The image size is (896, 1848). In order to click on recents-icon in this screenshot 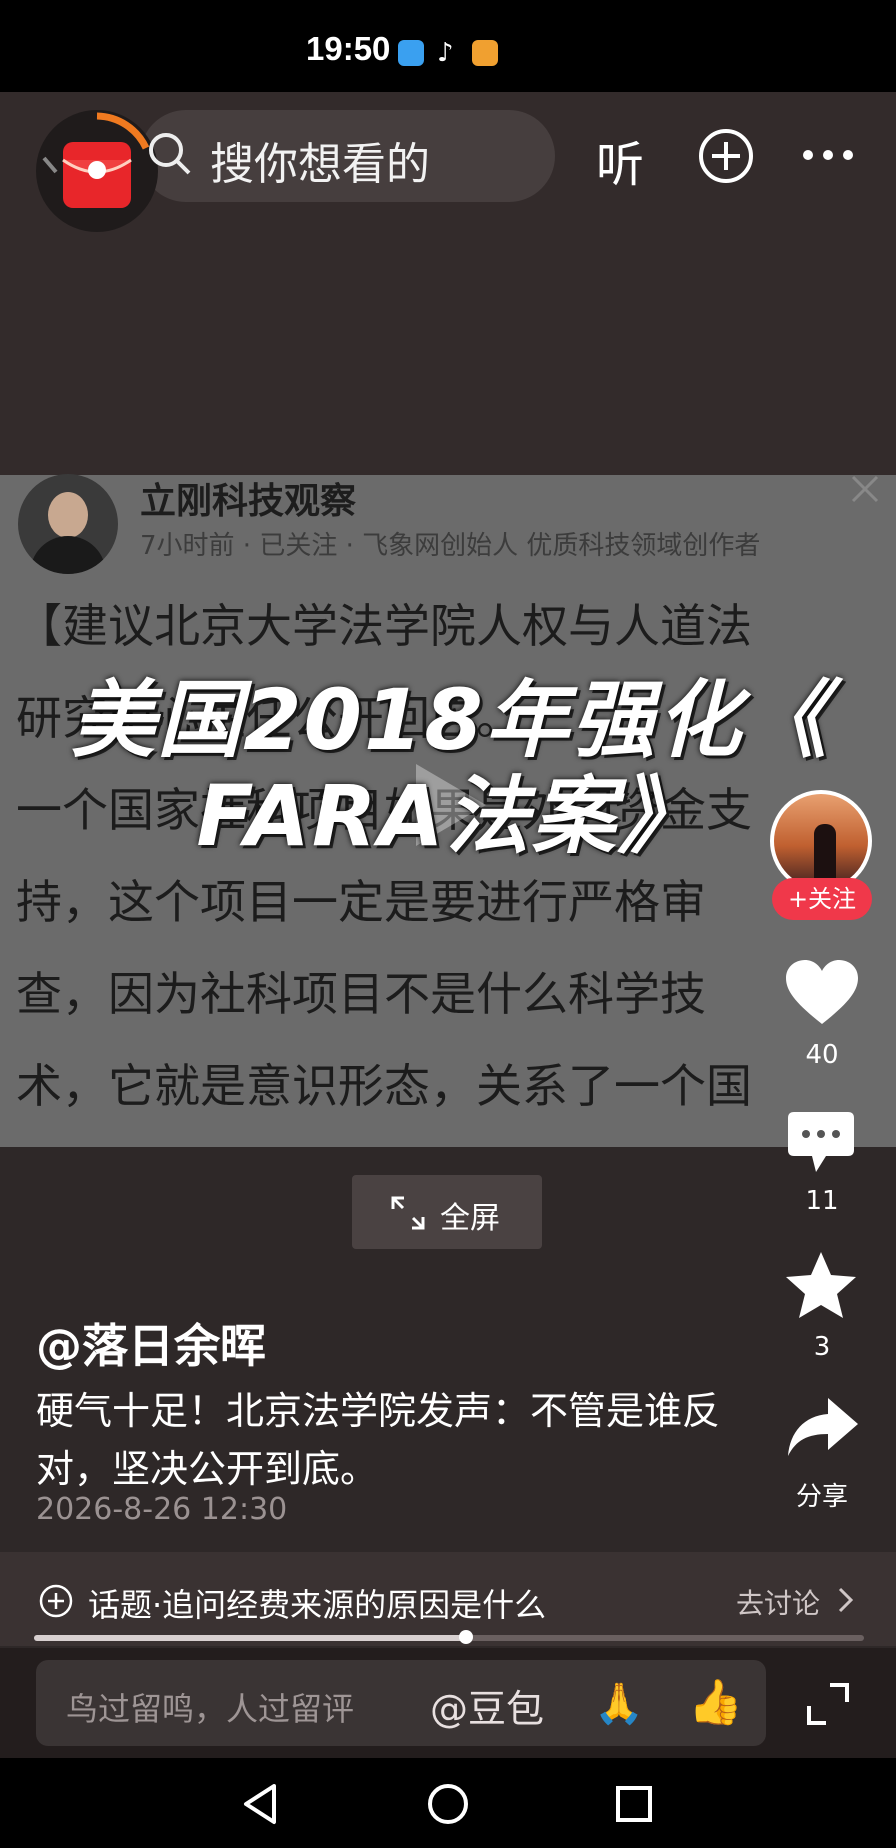, I will do `click(634, 1804)`.